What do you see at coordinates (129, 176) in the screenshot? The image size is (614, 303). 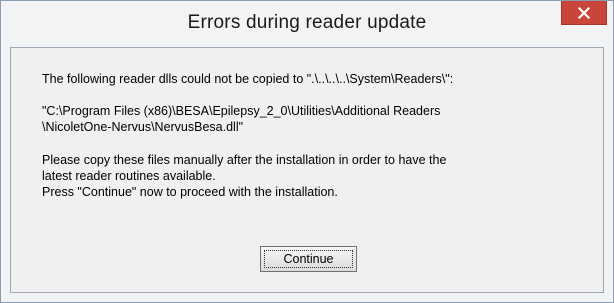 I see `instruction-line-2: latest reader routines available.` at bounding box center [129, 176].